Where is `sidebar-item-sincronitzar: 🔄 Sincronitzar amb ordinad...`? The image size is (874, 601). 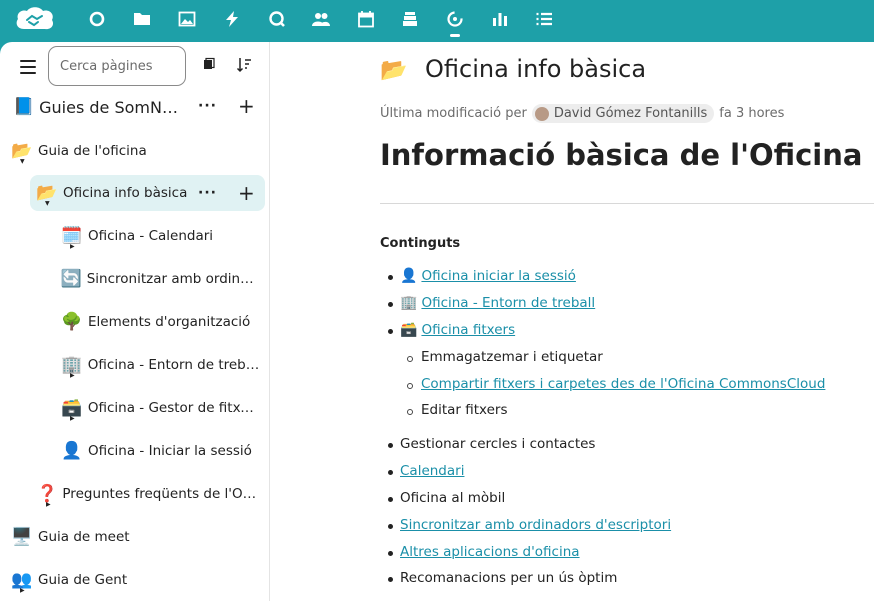
sidebar-item-sincronitzar: 🔄 Sincronitzar amb ordinad... is located at coordinates (160, 279).